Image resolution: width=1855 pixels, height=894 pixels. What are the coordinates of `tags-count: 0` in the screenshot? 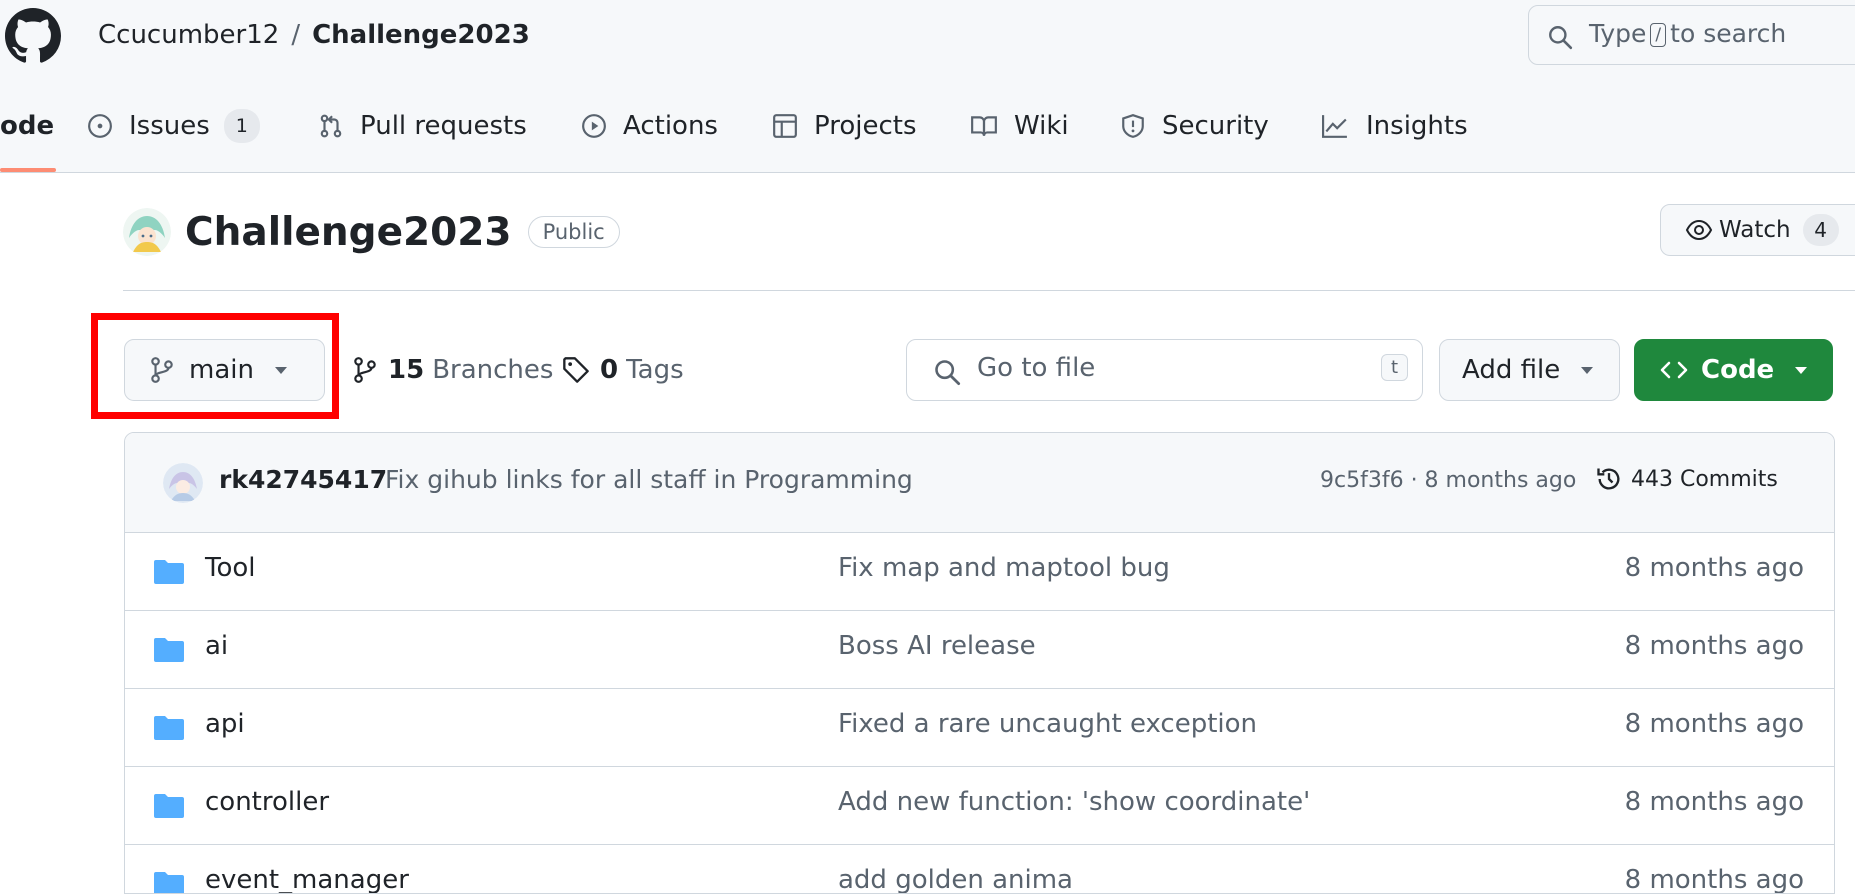 It's located at (609, 370).